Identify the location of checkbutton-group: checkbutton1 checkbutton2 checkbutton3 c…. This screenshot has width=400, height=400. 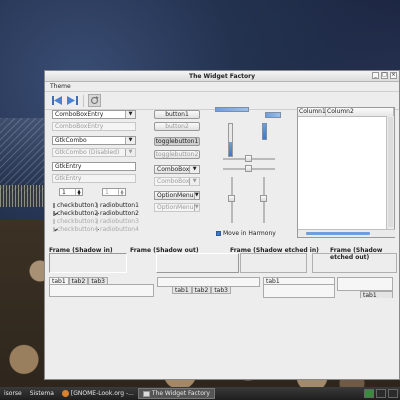
(76, 217).